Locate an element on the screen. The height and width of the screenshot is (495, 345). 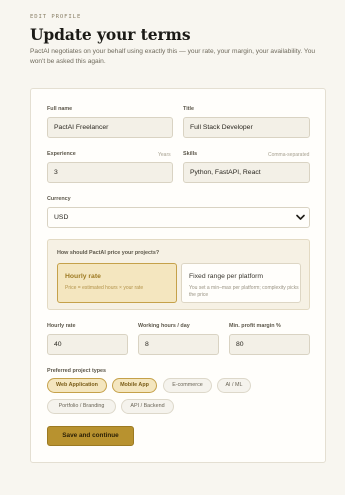
title-input: Full Stack Developer is located at coordinates (246, 127).